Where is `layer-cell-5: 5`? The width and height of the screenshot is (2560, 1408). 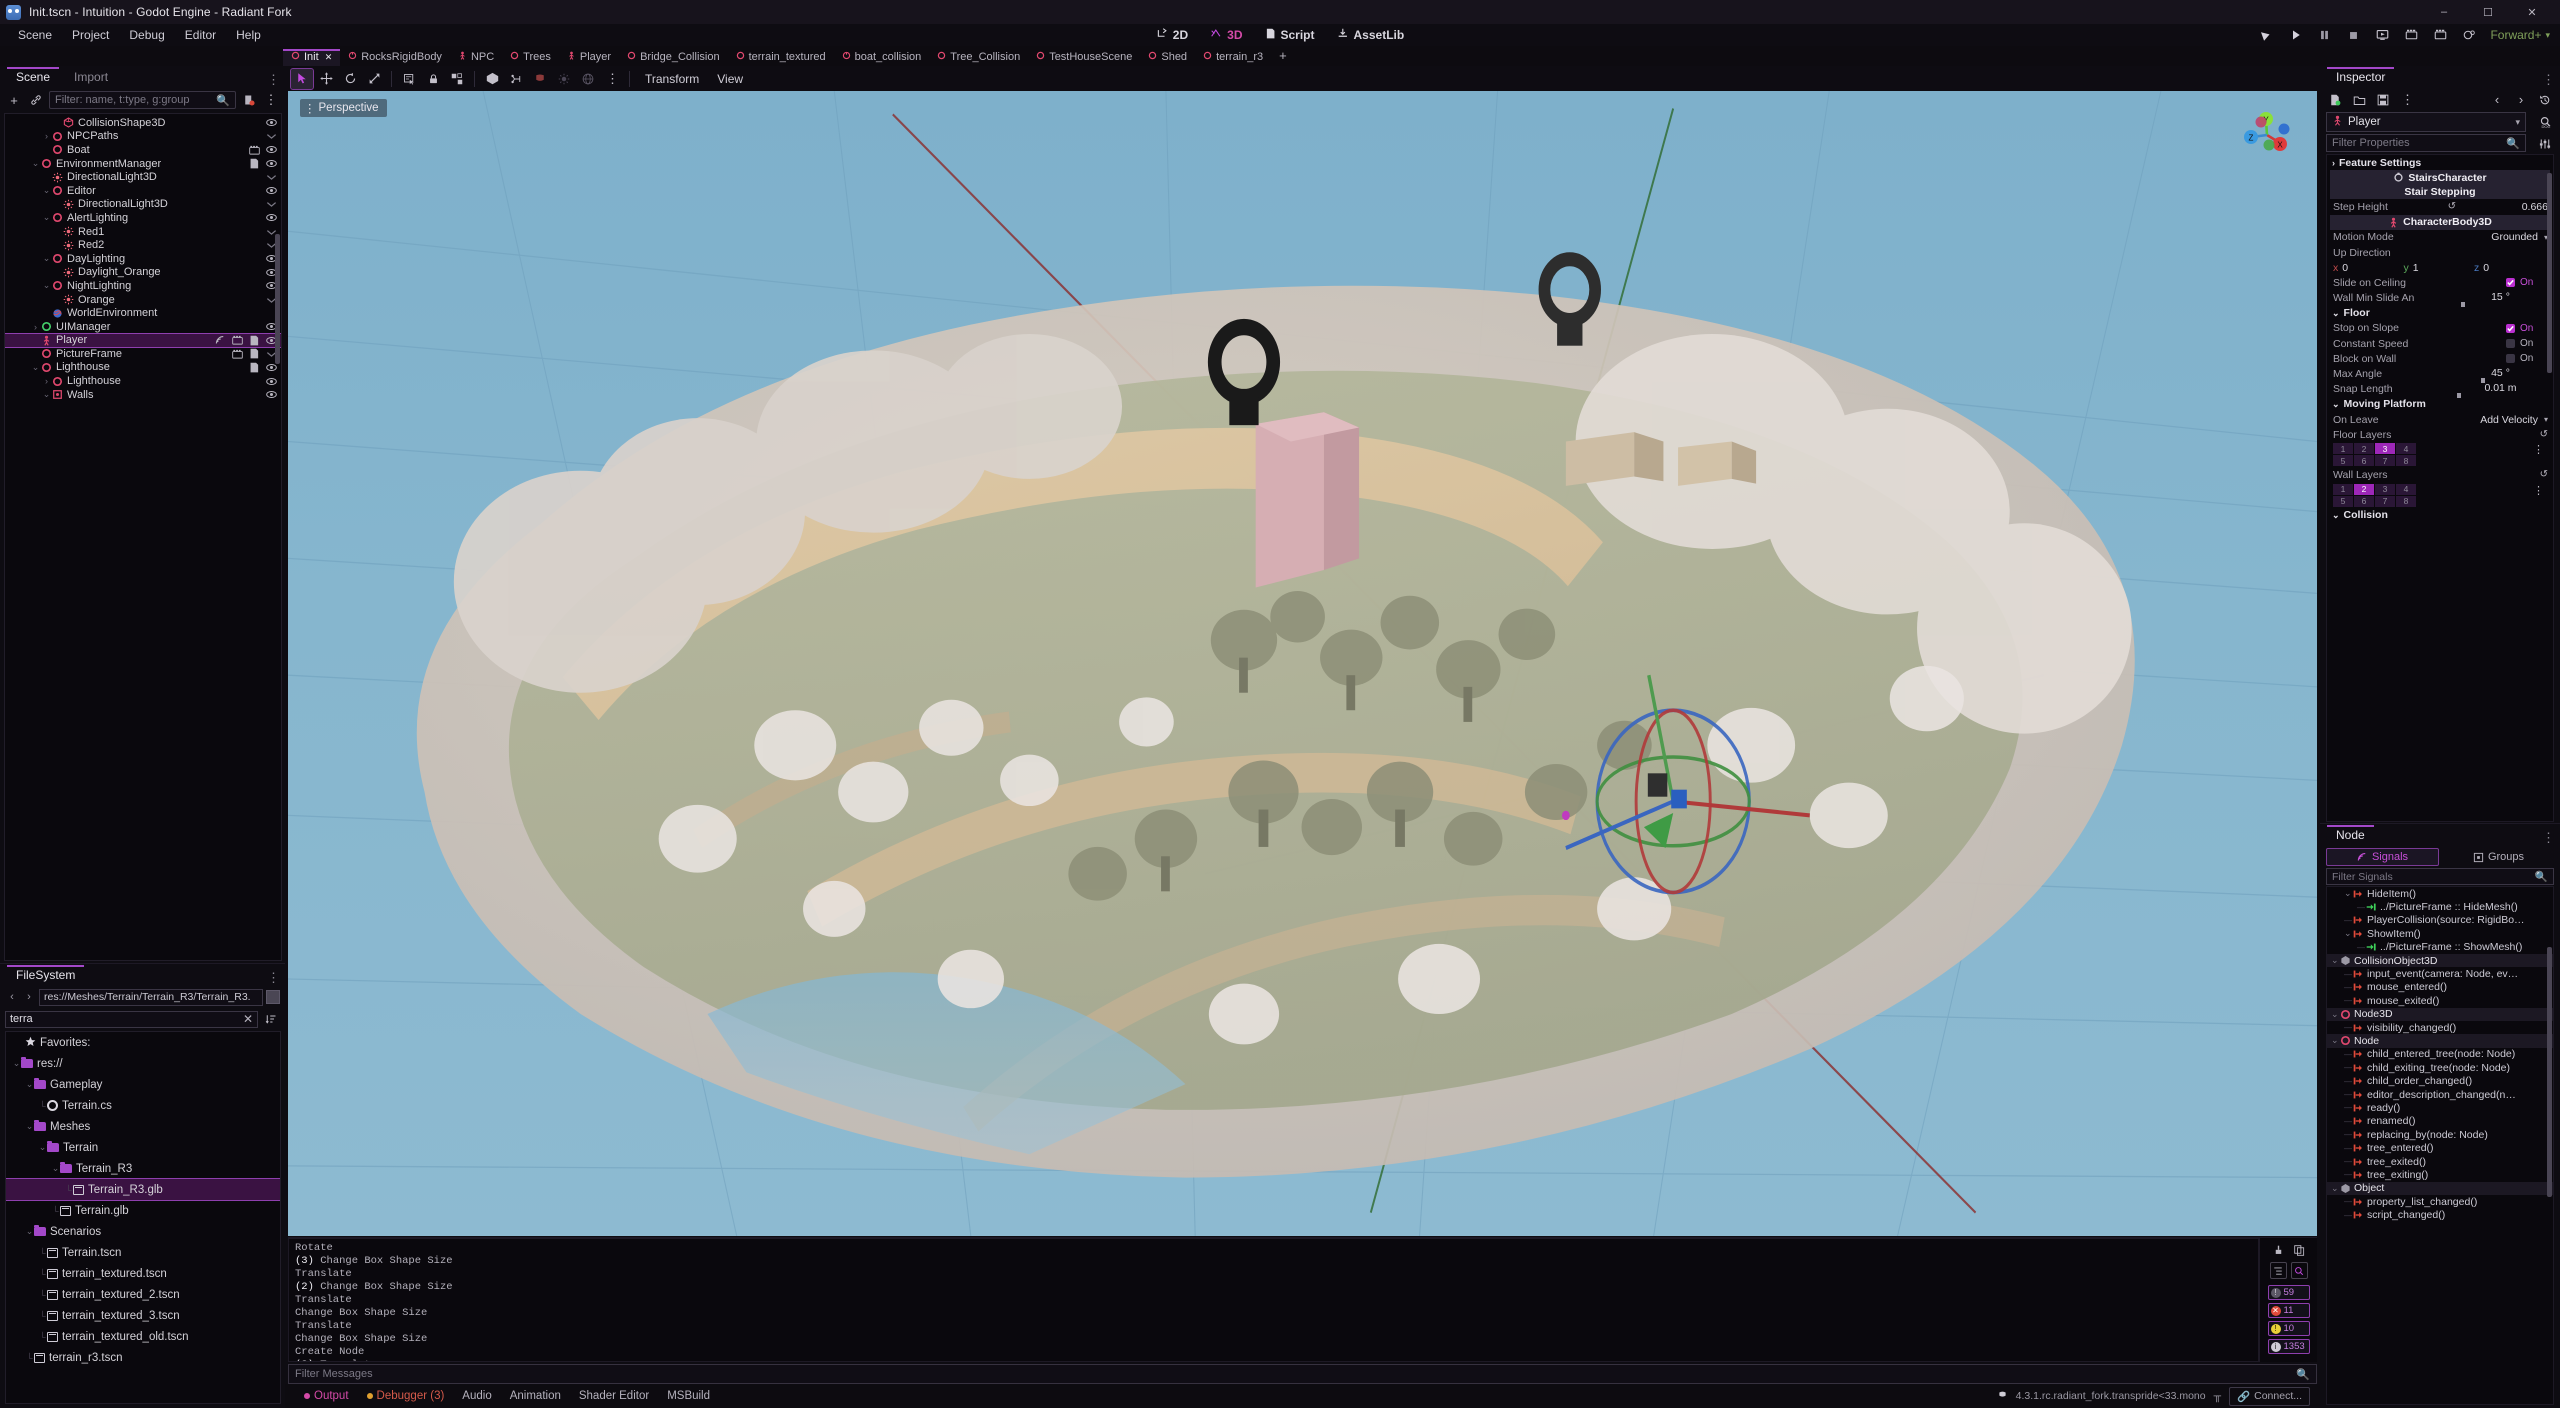
layer-cell-5: 5 is located at coordinates (2343, 501).